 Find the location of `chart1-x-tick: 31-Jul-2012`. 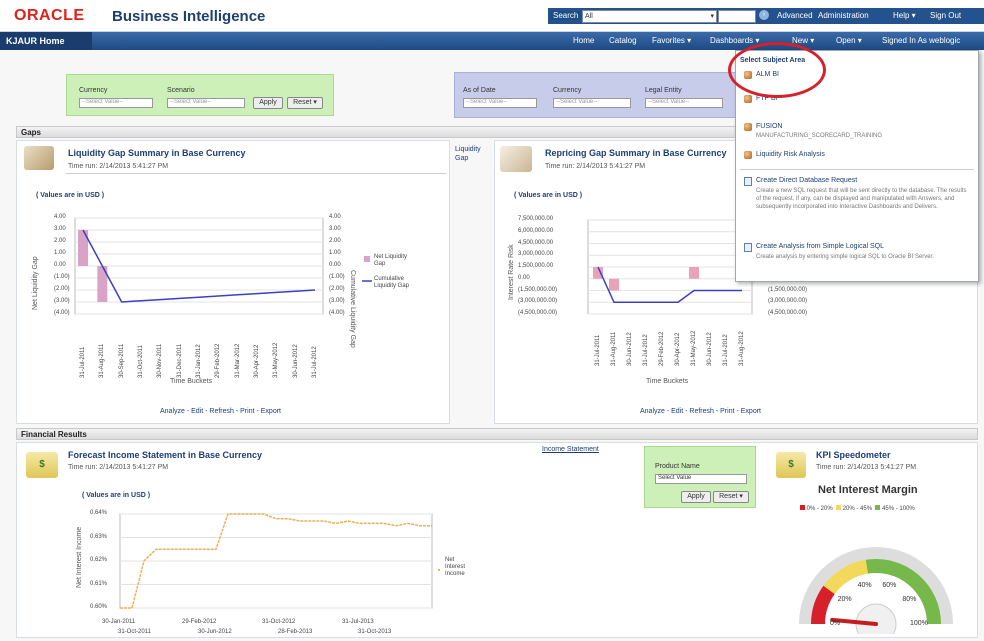

chart1-x-tick: 31-Jul-2012 is located at coordinates (315, 362).